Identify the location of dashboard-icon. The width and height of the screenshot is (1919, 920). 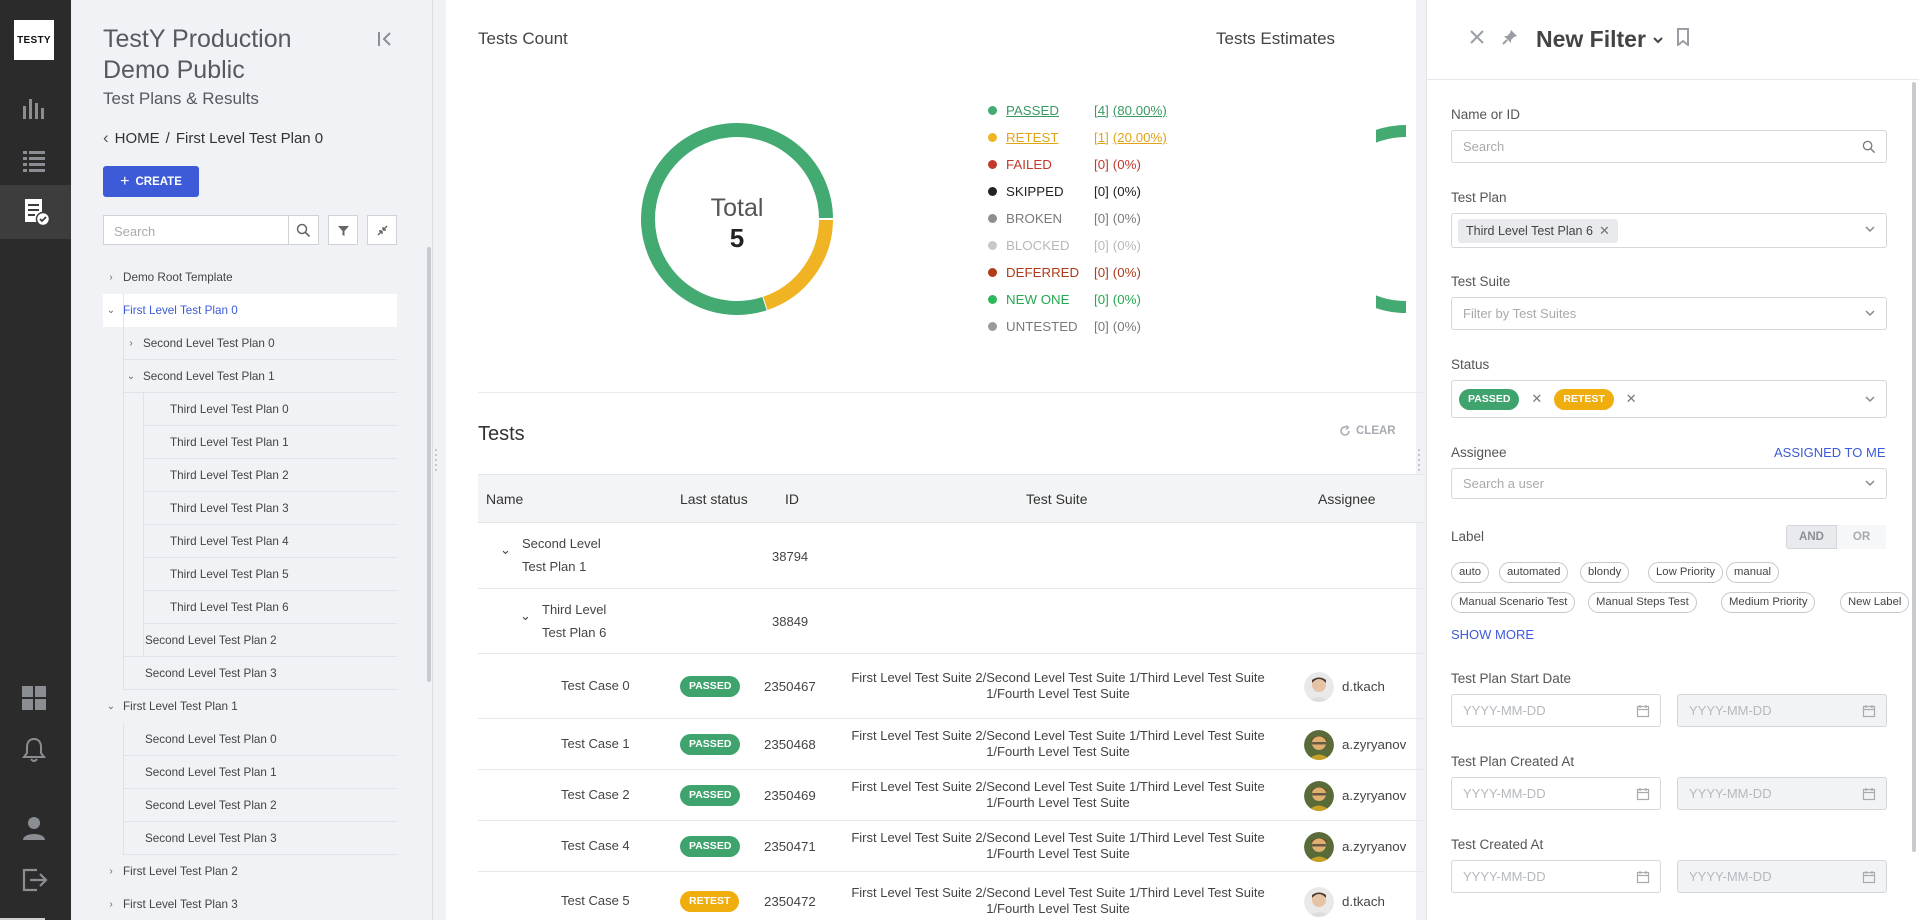
(34, 698).